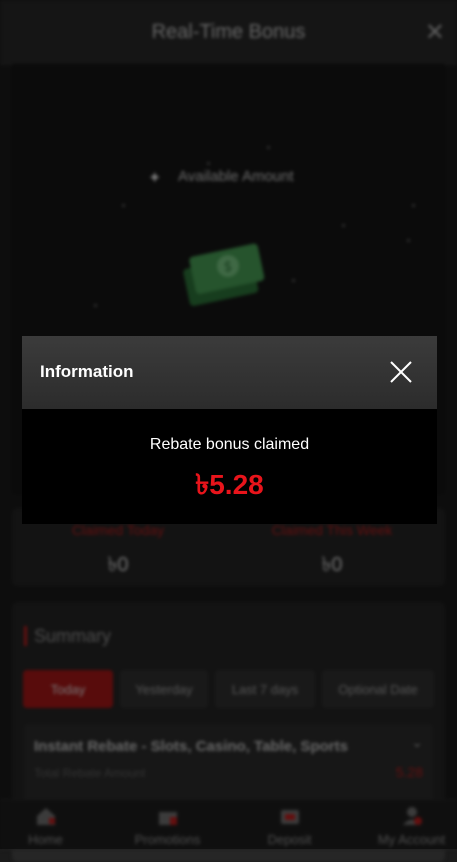 The image size is (457, 862). Describe the element at coordinates (229, 372) in the screenshot. I see `dialog-header: Information` at that location.